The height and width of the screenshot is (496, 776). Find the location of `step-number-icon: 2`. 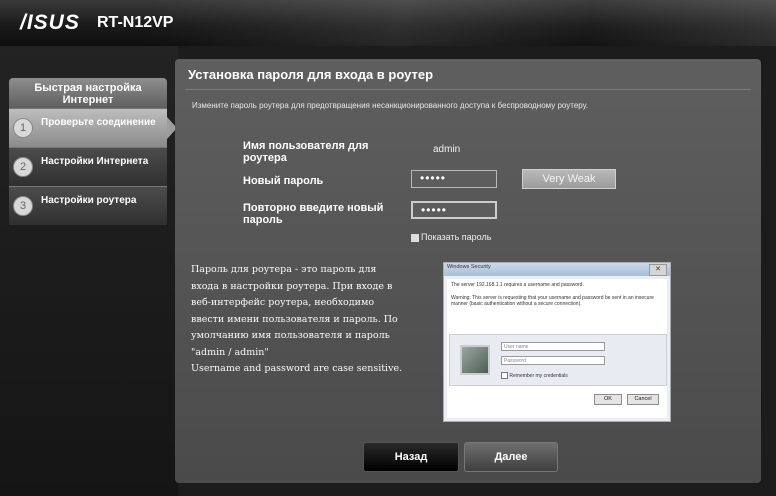

step-number-icon: 2 is located at coordinates (23, 167).